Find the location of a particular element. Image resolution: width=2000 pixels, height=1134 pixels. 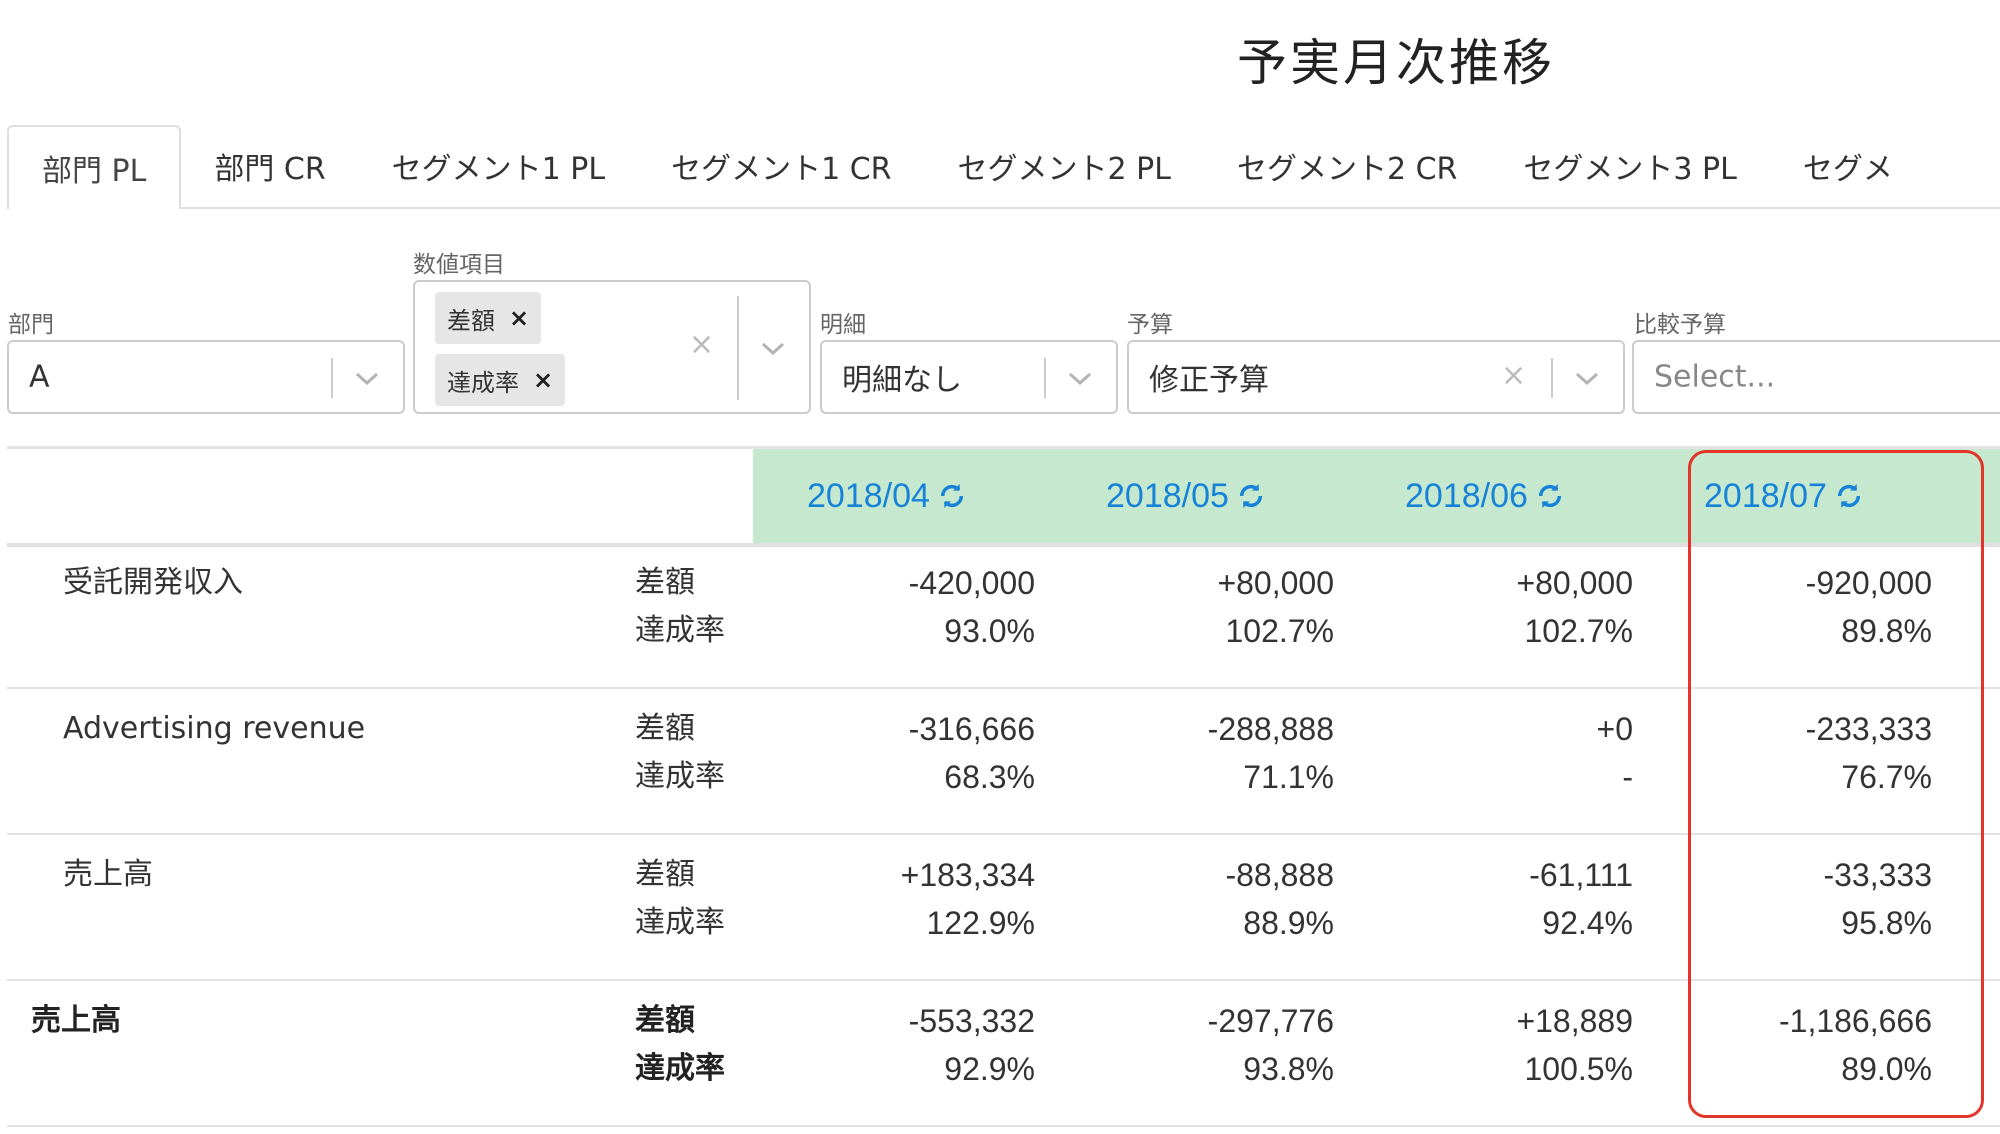

value-cell: 76.7% is located at coordinates (1886, 777).